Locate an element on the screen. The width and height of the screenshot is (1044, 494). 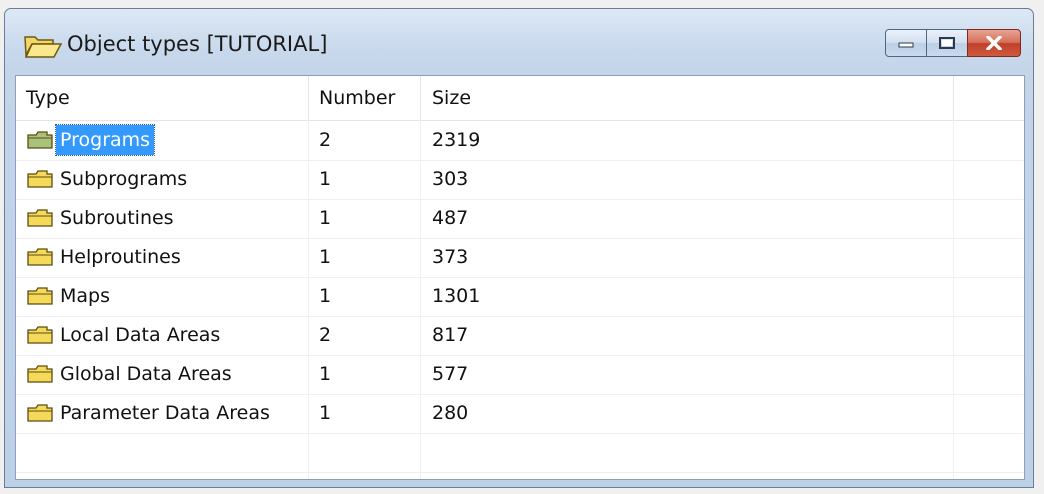
minimize-icon is located at coordinates (906, 45).